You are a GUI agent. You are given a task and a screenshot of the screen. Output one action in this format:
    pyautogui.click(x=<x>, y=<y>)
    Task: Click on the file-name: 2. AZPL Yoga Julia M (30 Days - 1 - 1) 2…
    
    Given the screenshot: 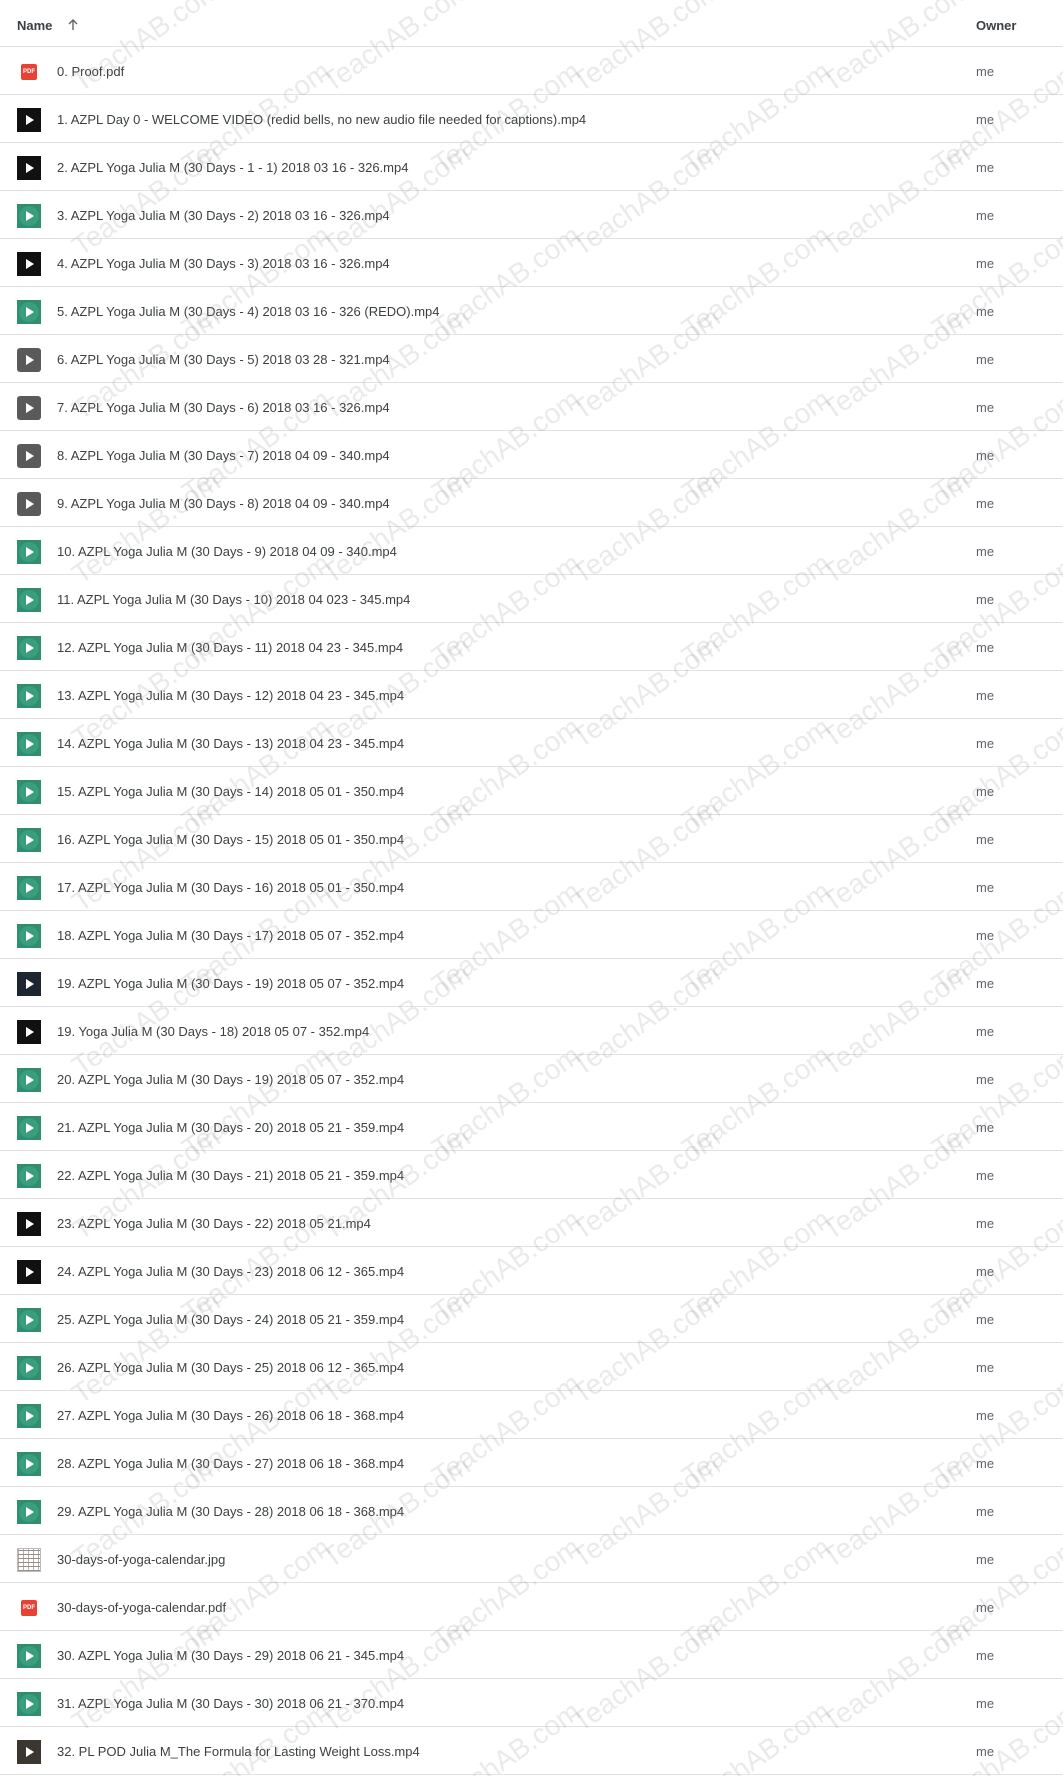 What is the action you would take?
    pyautogui.click(x=232, y=167)
    